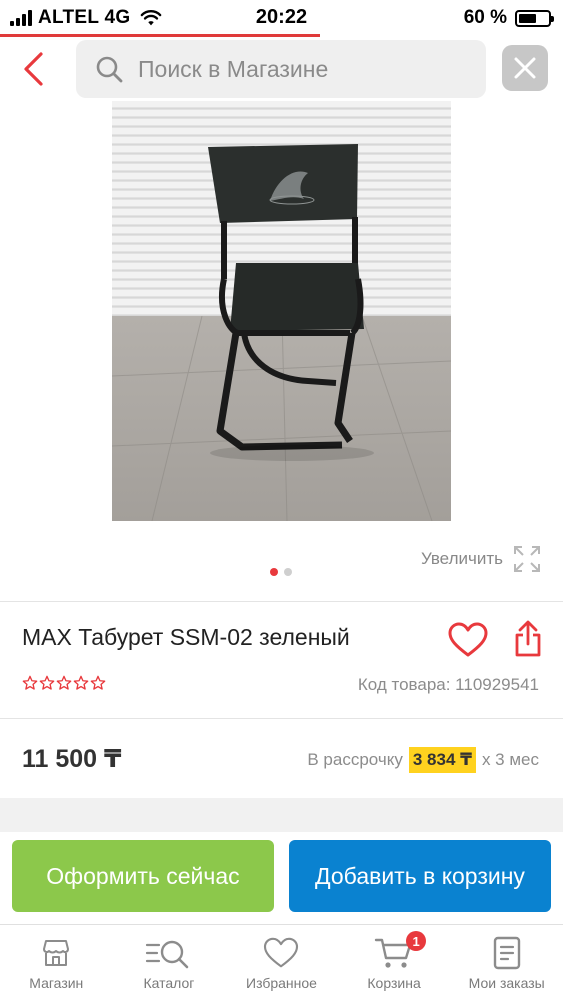 The height and width of the screenshot is (999, 563). I want to click on tab-orders: Мои заказы, so click(506, 962).